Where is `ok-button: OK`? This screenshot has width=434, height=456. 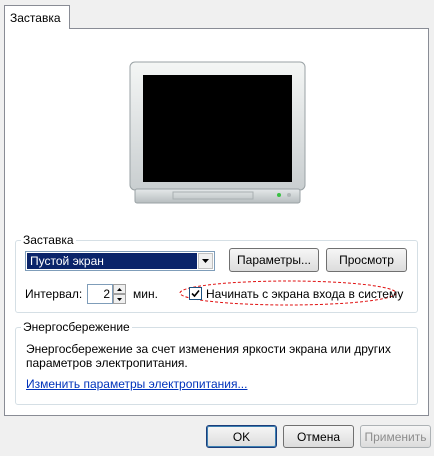 ok-button: OK is located at coordinates (241, 436).